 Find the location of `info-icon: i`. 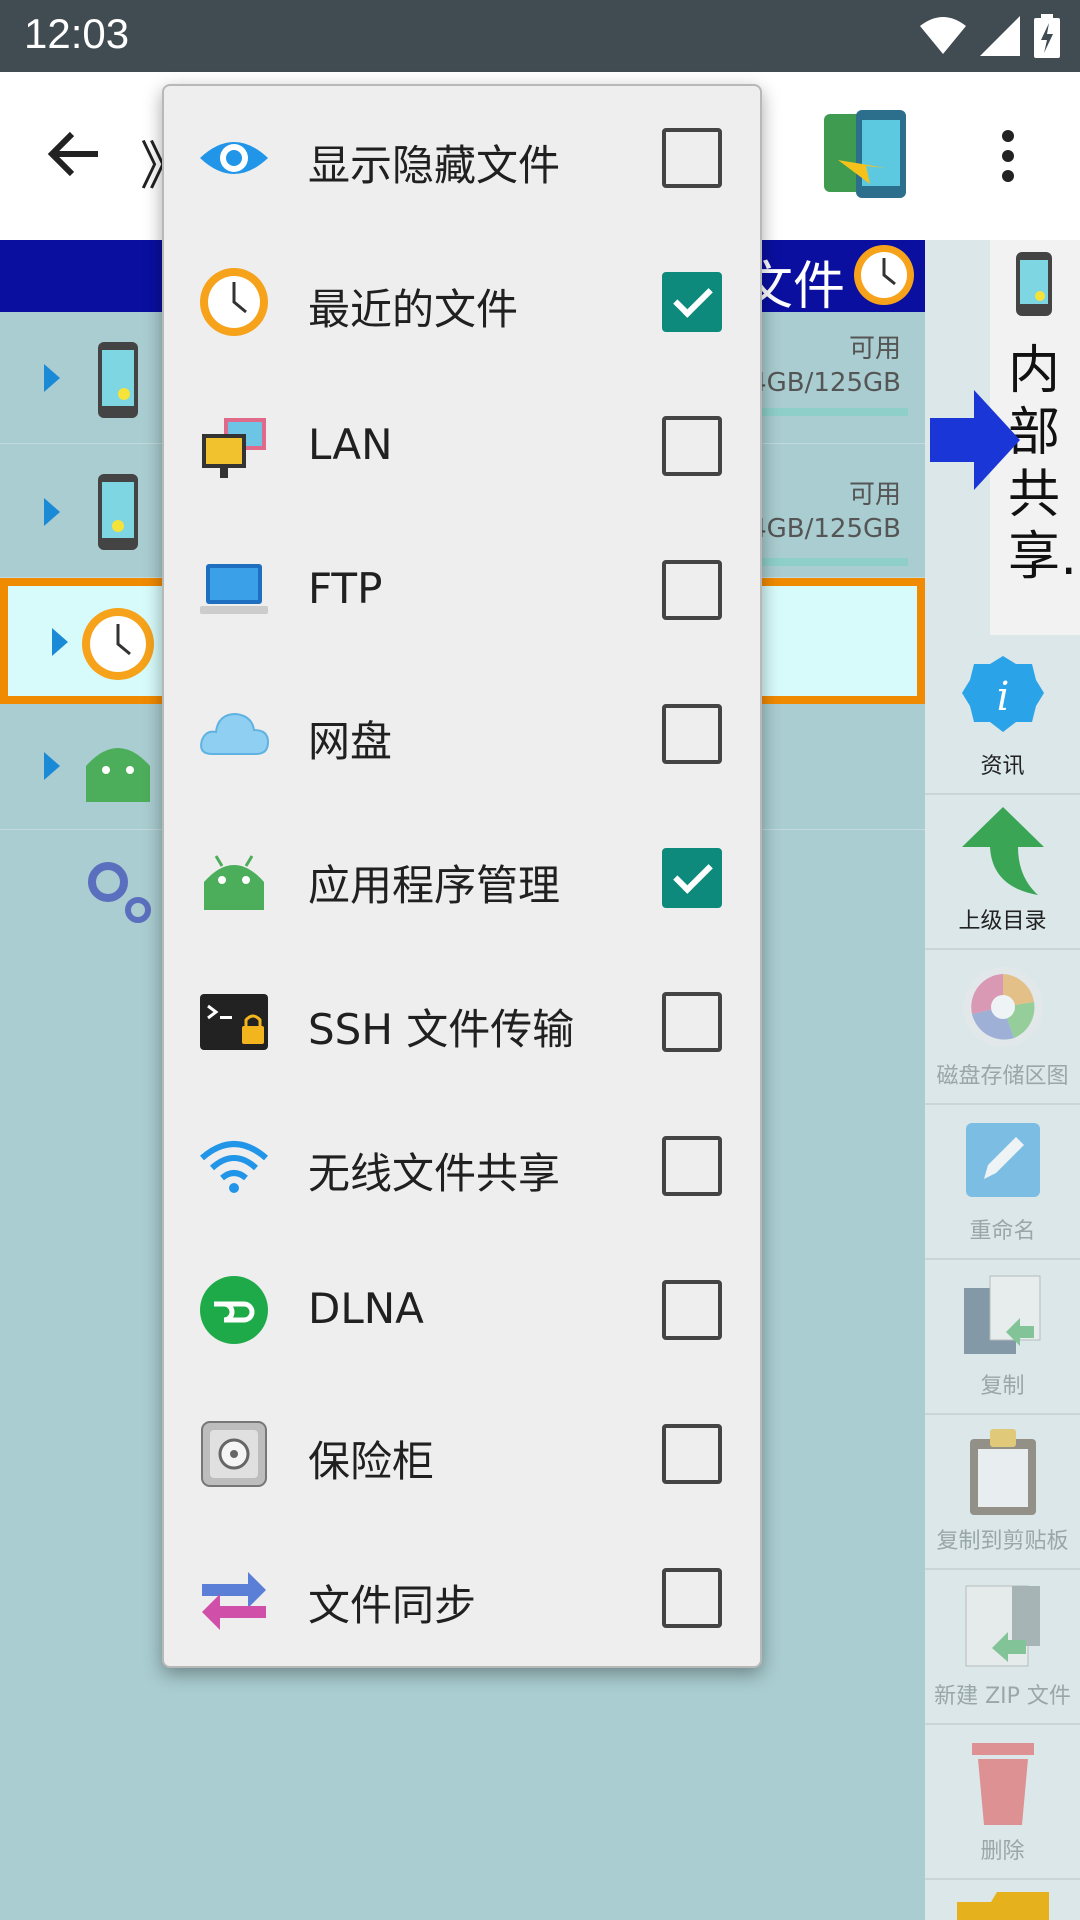

info-icon: i is located at coordinates (1003, 694).